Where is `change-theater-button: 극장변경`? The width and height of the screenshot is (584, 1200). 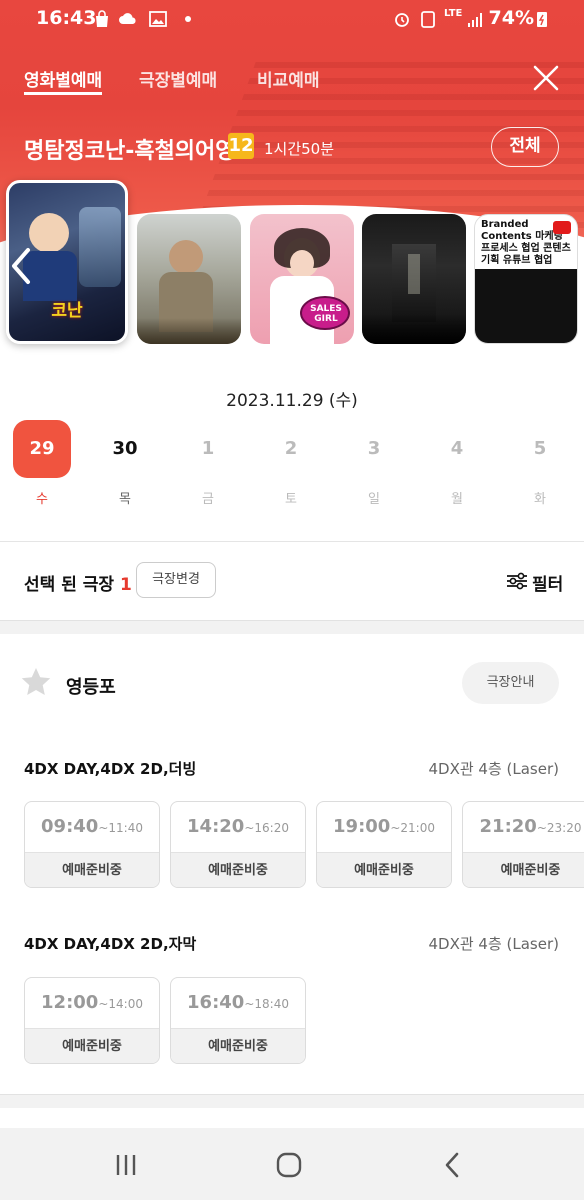
change-theater-button: 극장변경 is located at coordinates (176, 580).